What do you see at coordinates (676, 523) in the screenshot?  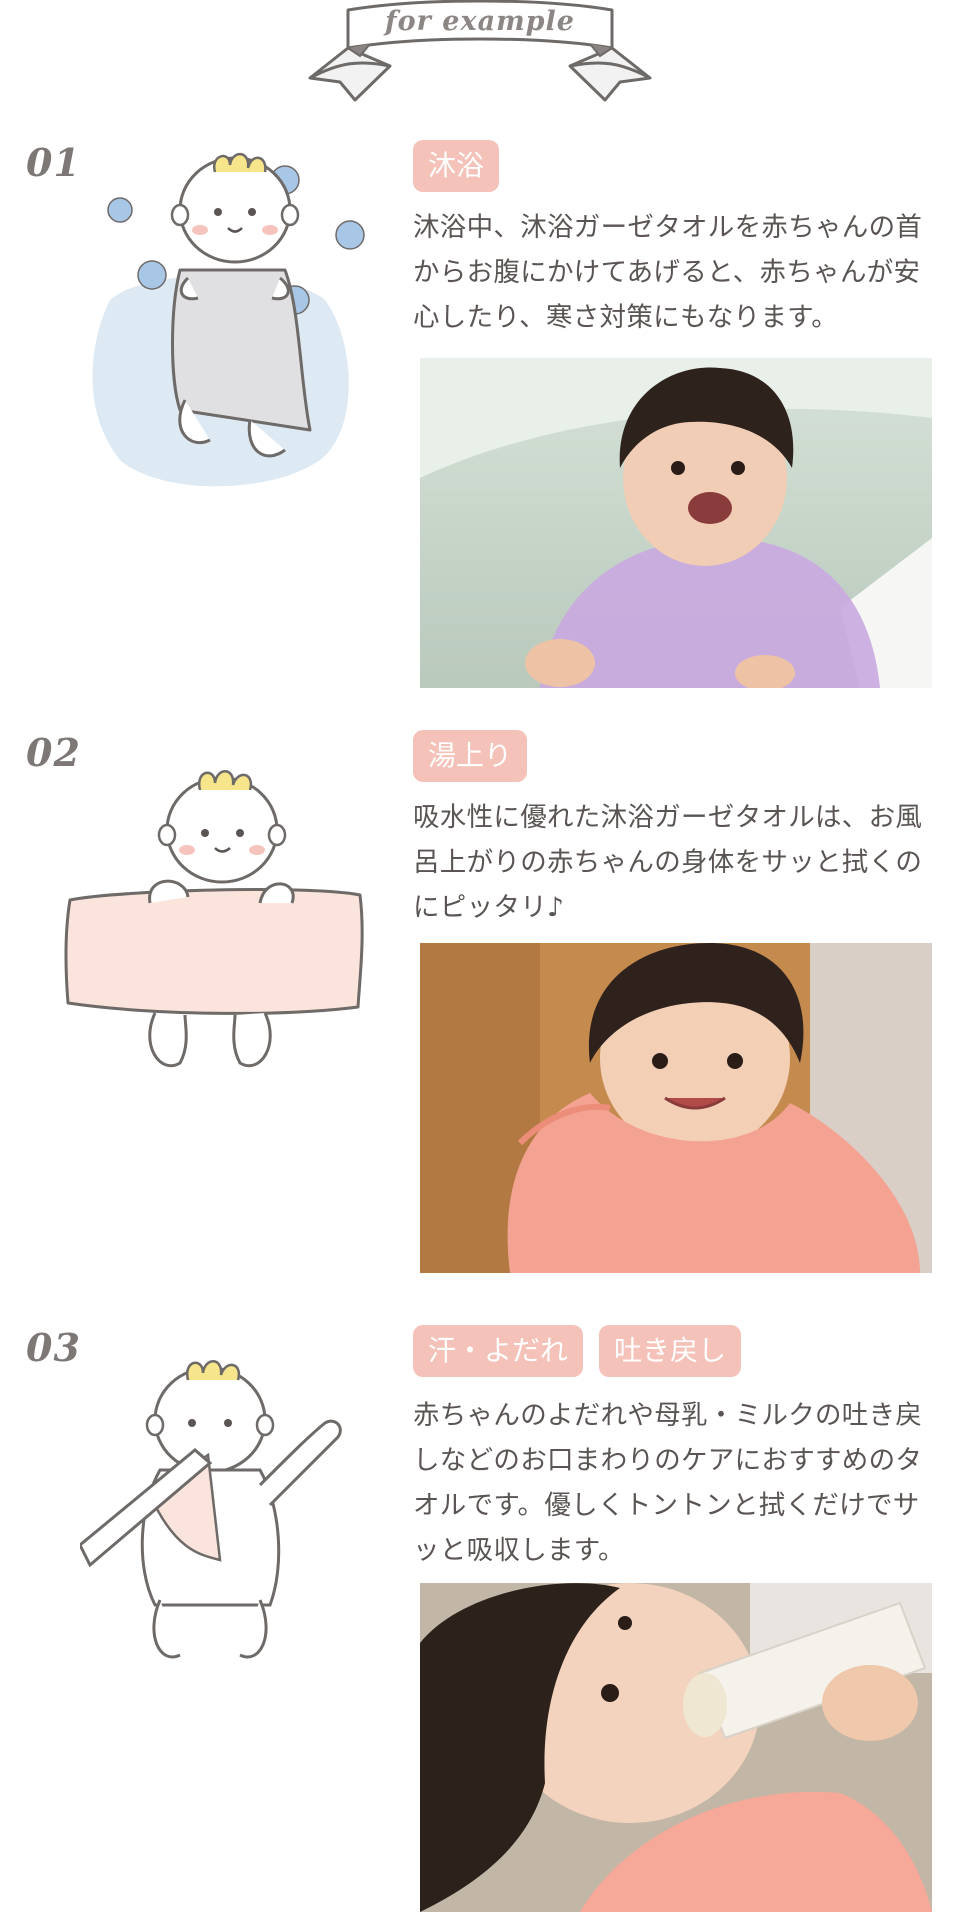 I see `baby-bath-photo` at bounding box center [676, 523].